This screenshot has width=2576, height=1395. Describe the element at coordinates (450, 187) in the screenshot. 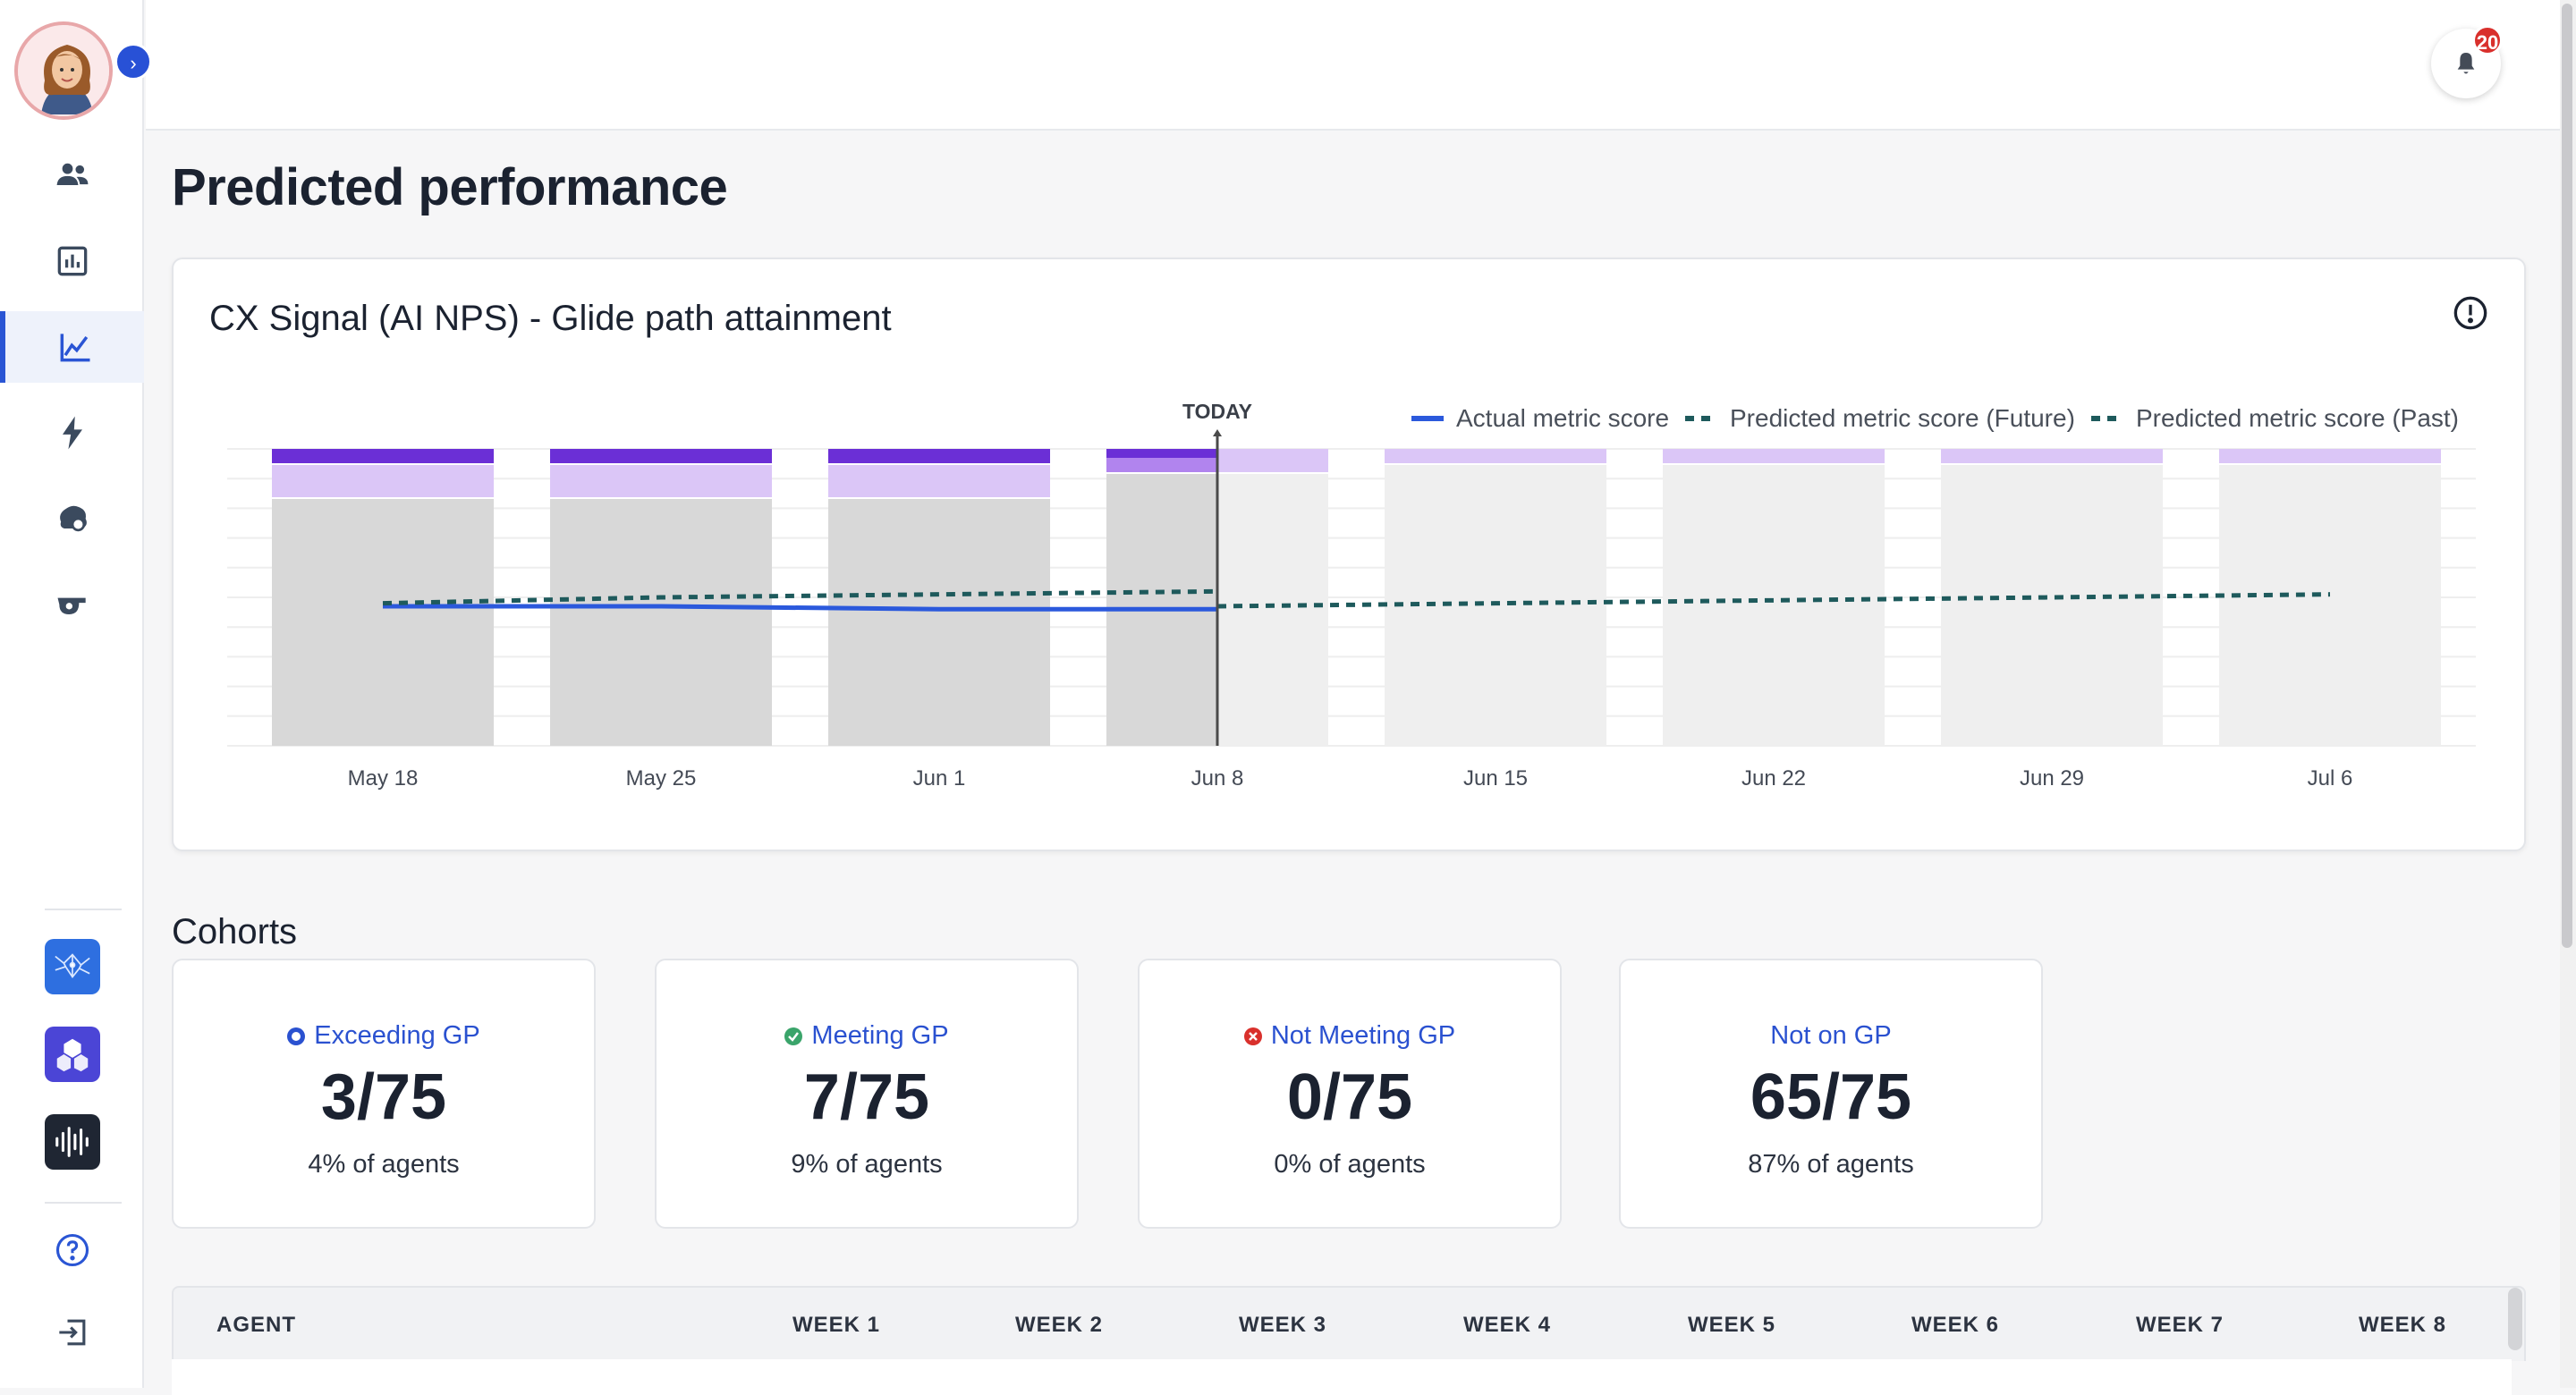

I see `page-title: Predicted performance` at that location.